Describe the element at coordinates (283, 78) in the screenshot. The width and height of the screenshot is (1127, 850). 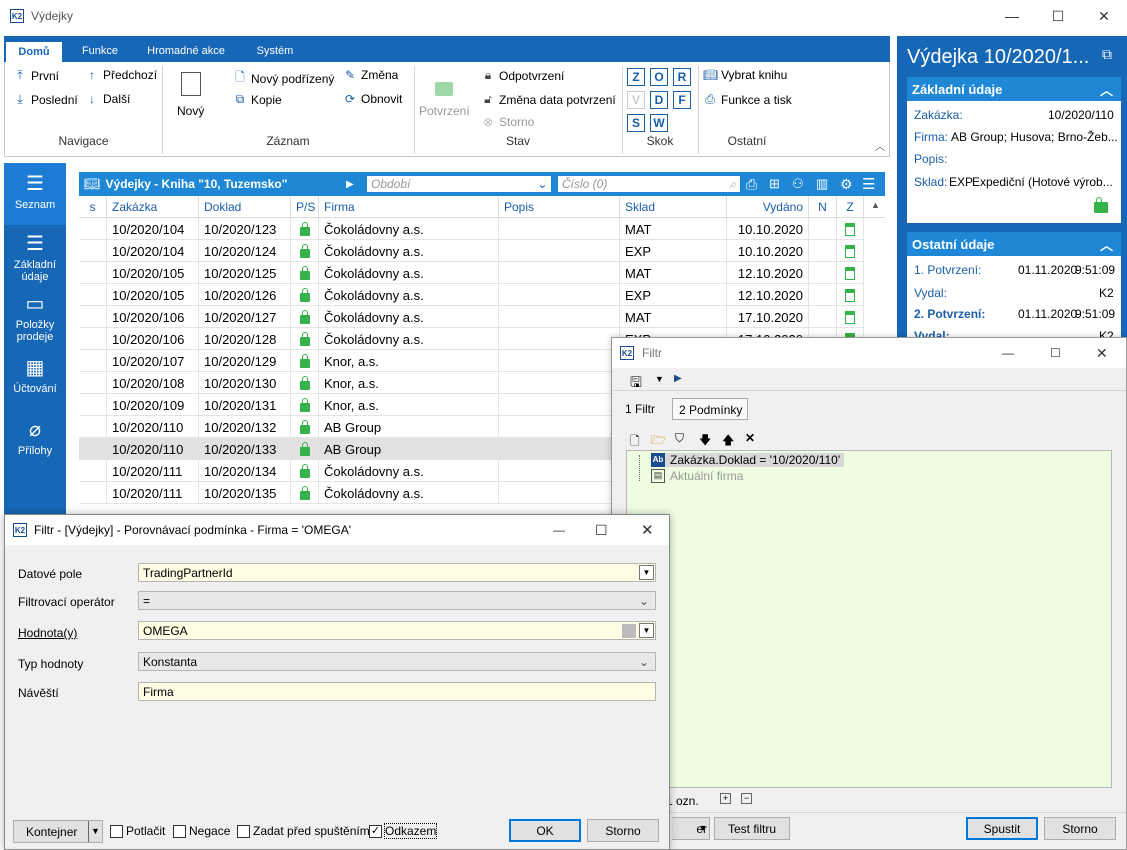
I see `new-child-button: 🗋 Nový podřízený` at that location.